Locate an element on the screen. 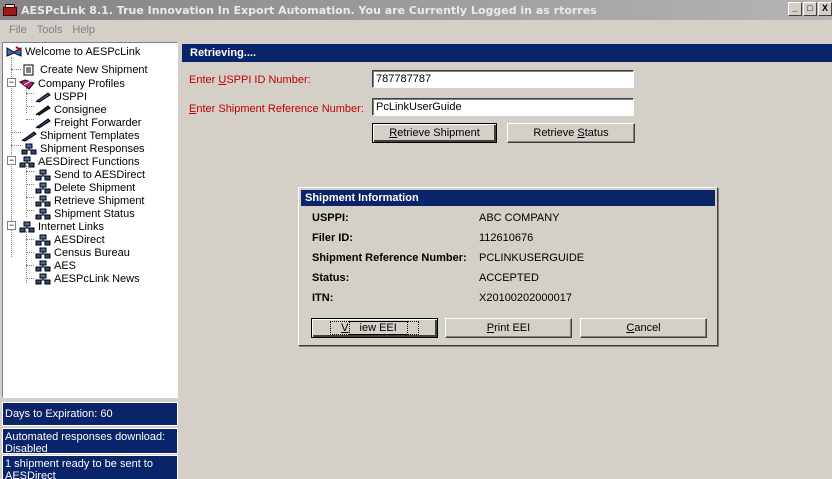  tree-item-shipment-responses: Shipment Responses is located at coordinates (83, 148).